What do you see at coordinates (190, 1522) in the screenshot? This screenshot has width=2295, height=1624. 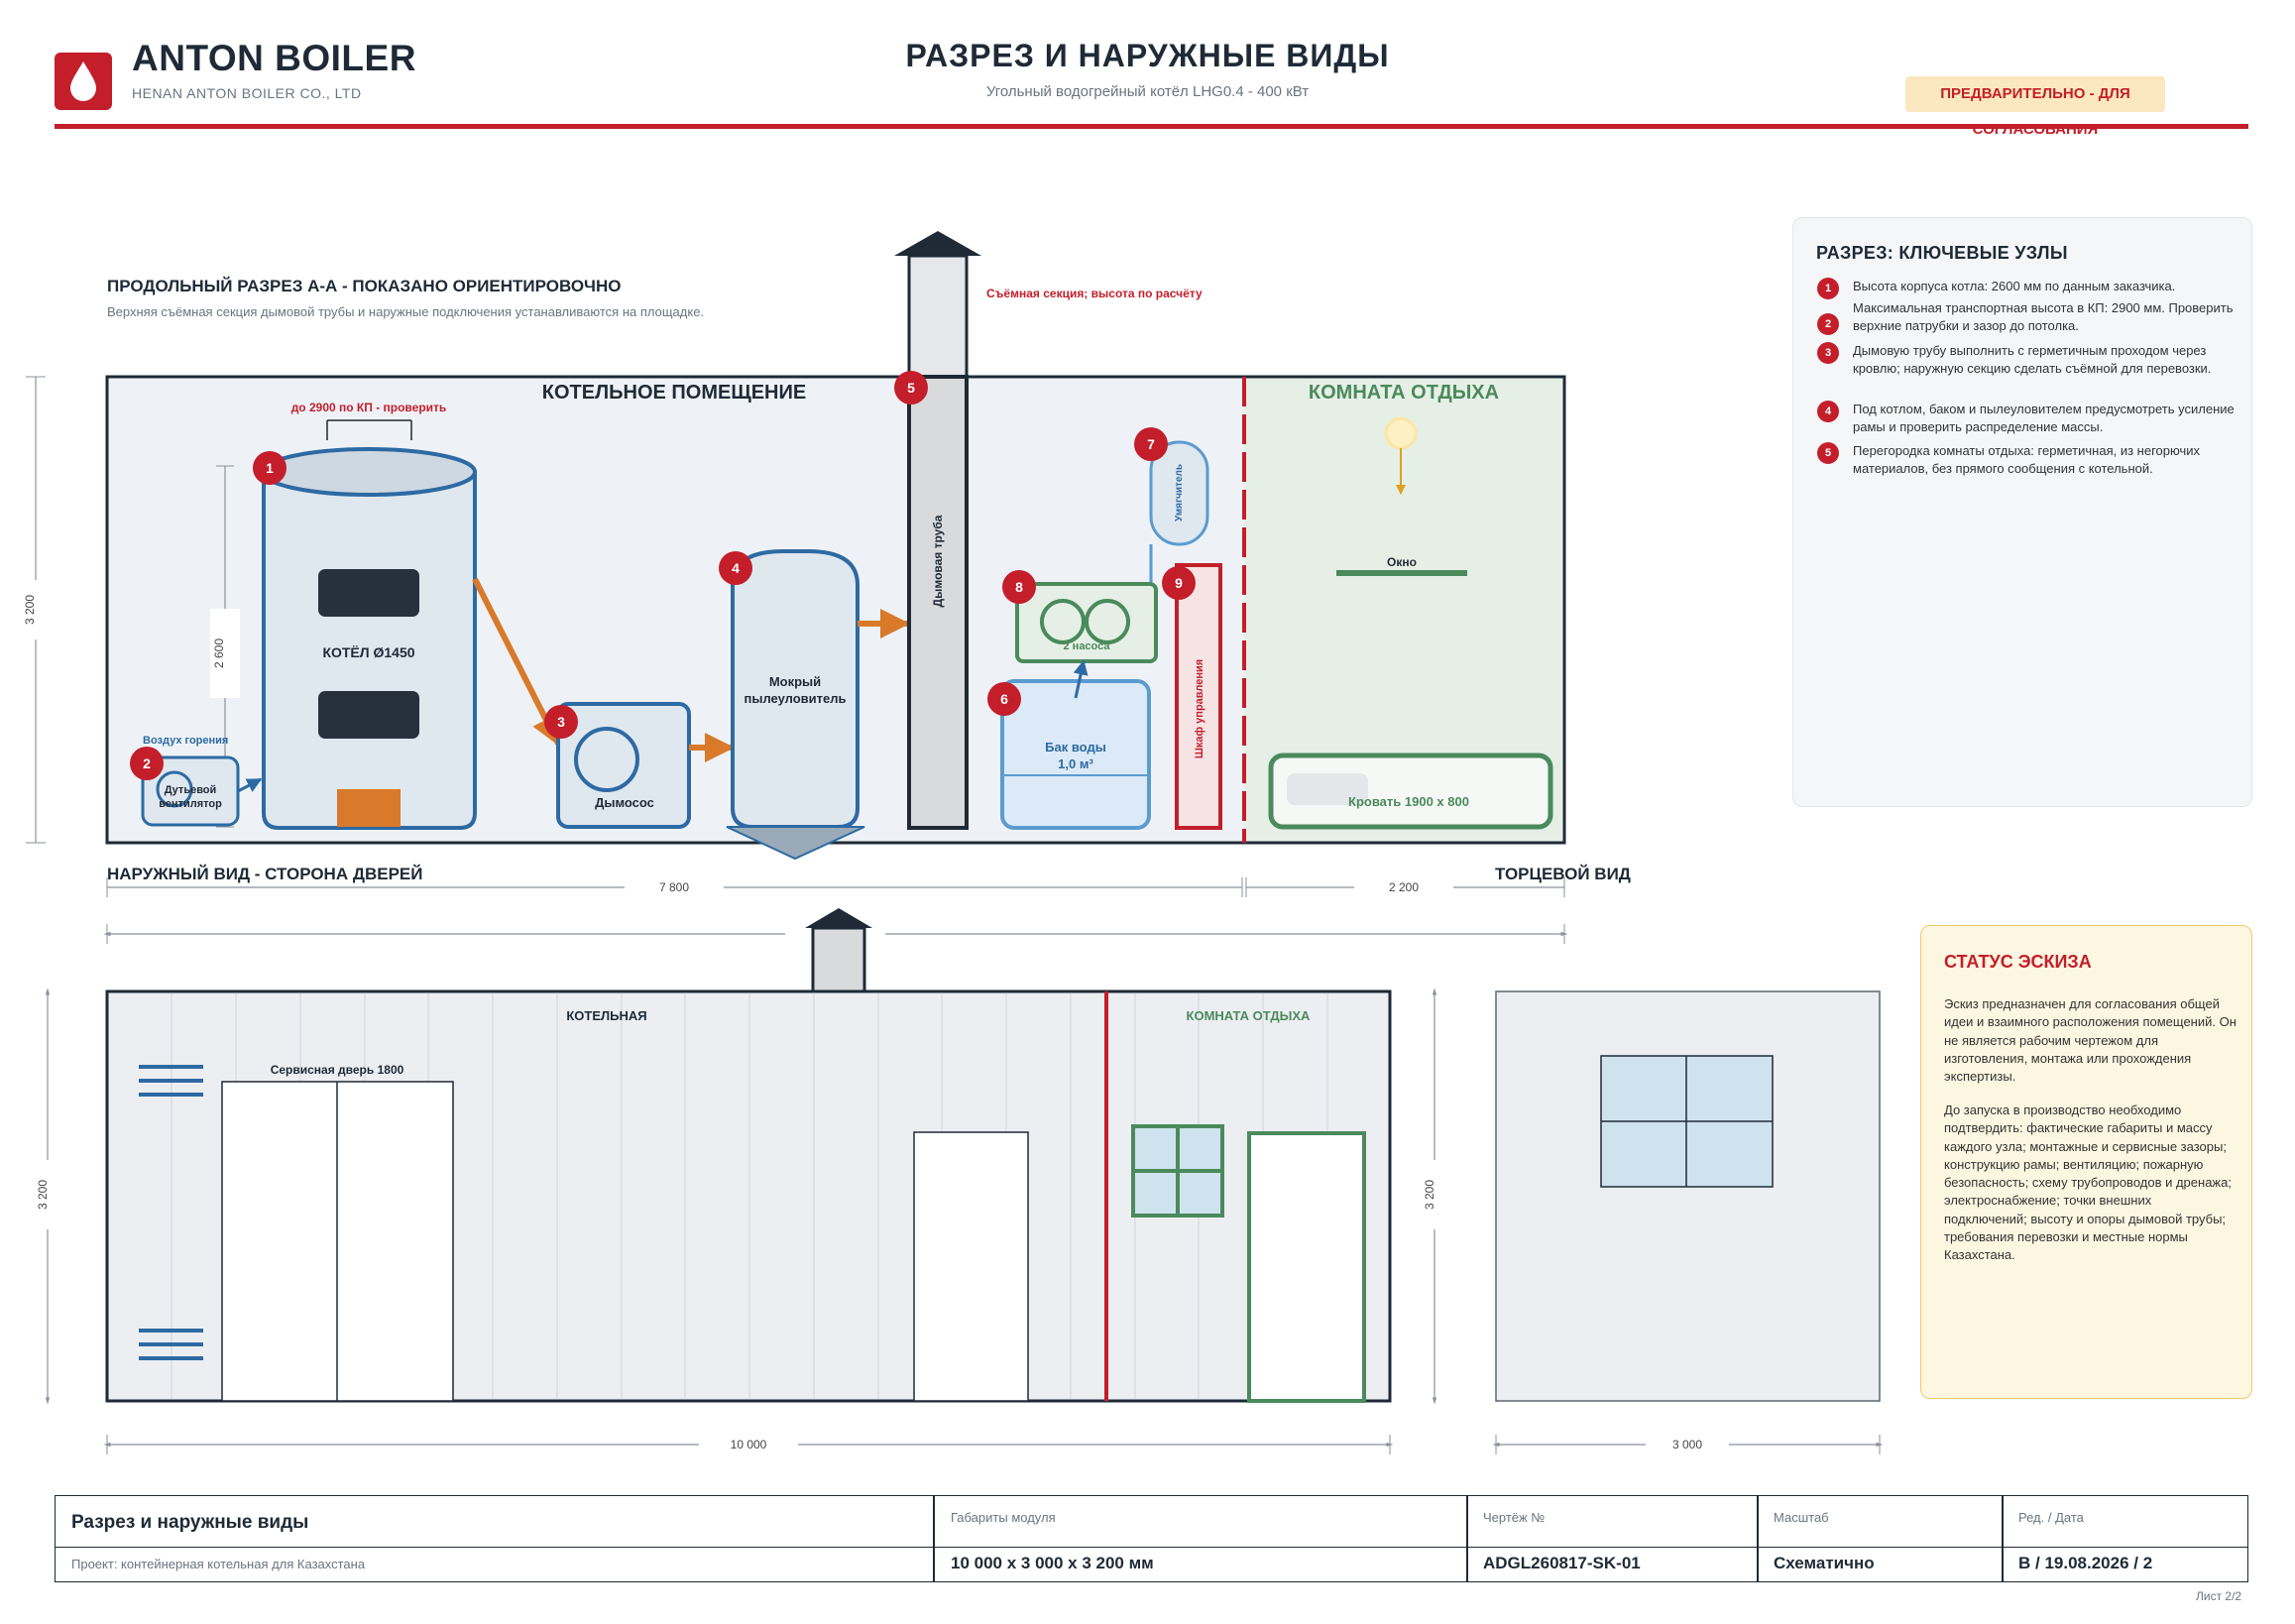 I see `title-block-name: Разрез и наружные виды` at bounding box center [190, 1522].